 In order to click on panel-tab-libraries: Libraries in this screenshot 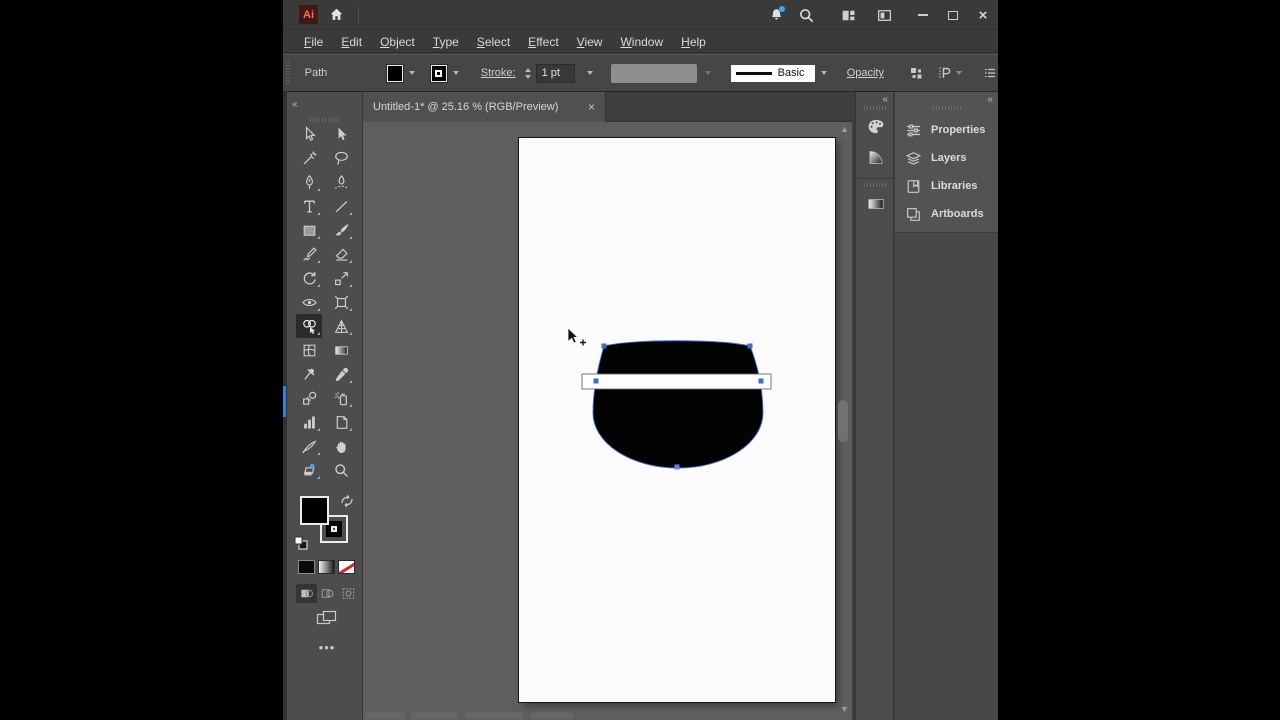, I will do `click(946, 186)`.